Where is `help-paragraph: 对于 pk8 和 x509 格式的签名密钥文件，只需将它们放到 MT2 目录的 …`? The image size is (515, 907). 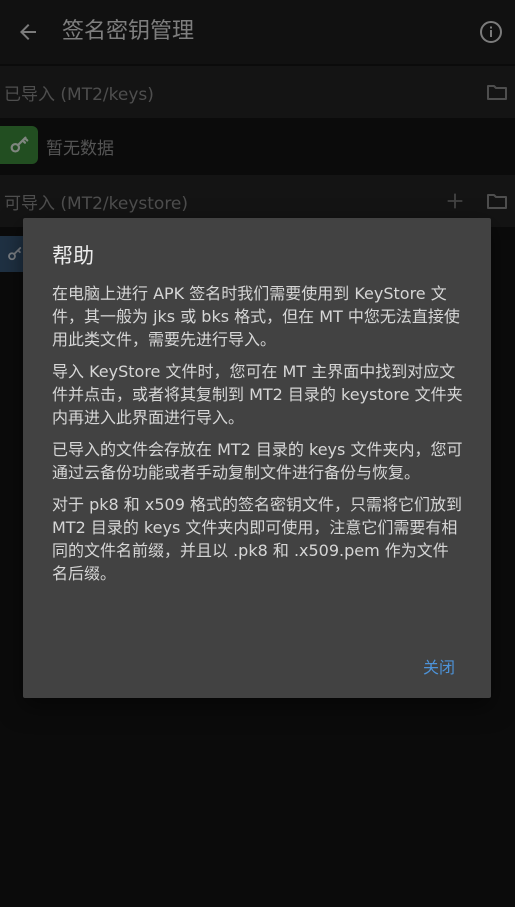
help-paragraph: 对于 pk8 和 x509 格式的签名密钥文件，只需将它们放到 MT2 目录的 … is located at coordinates (257, 539).